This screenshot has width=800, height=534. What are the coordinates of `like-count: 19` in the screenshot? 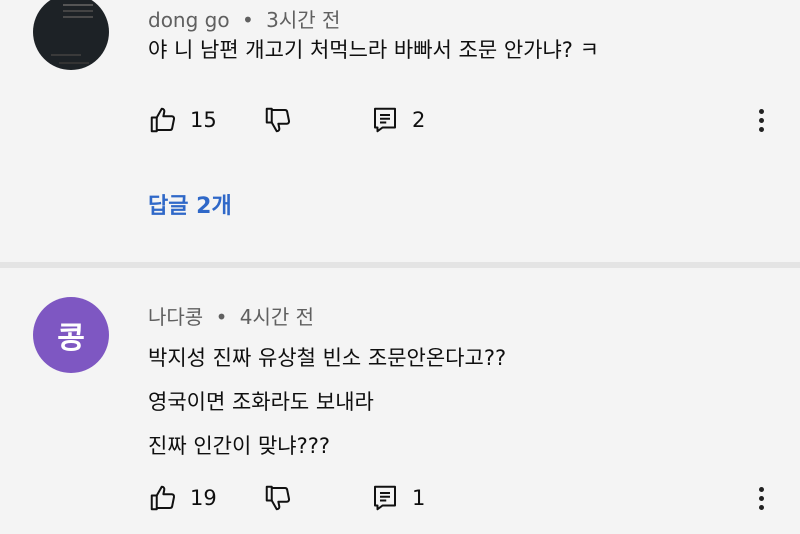 It's located at (203, 498).